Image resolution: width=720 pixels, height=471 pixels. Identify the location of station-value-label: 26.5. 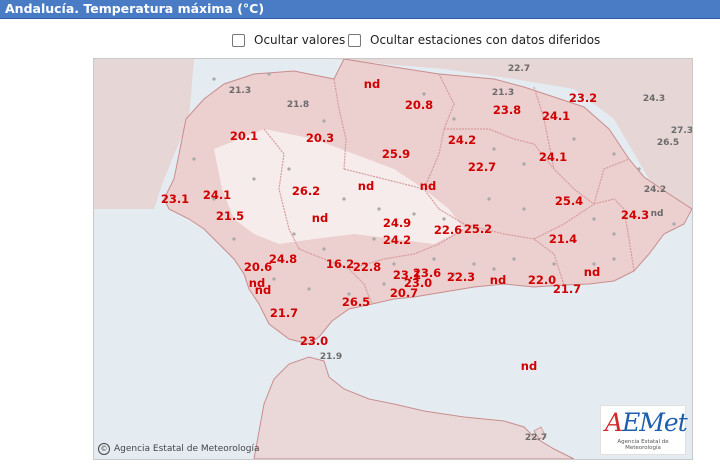
(356, 302).